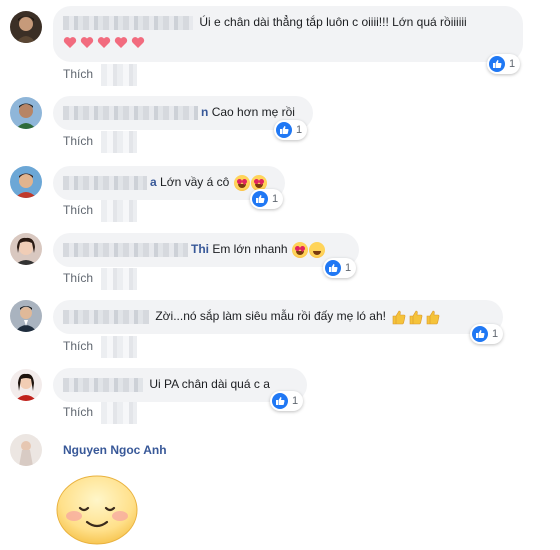 This screenshot has height=550, width=560. I want to click on comment-text: Ui PA chân dài quá c a, so click(209, 384).